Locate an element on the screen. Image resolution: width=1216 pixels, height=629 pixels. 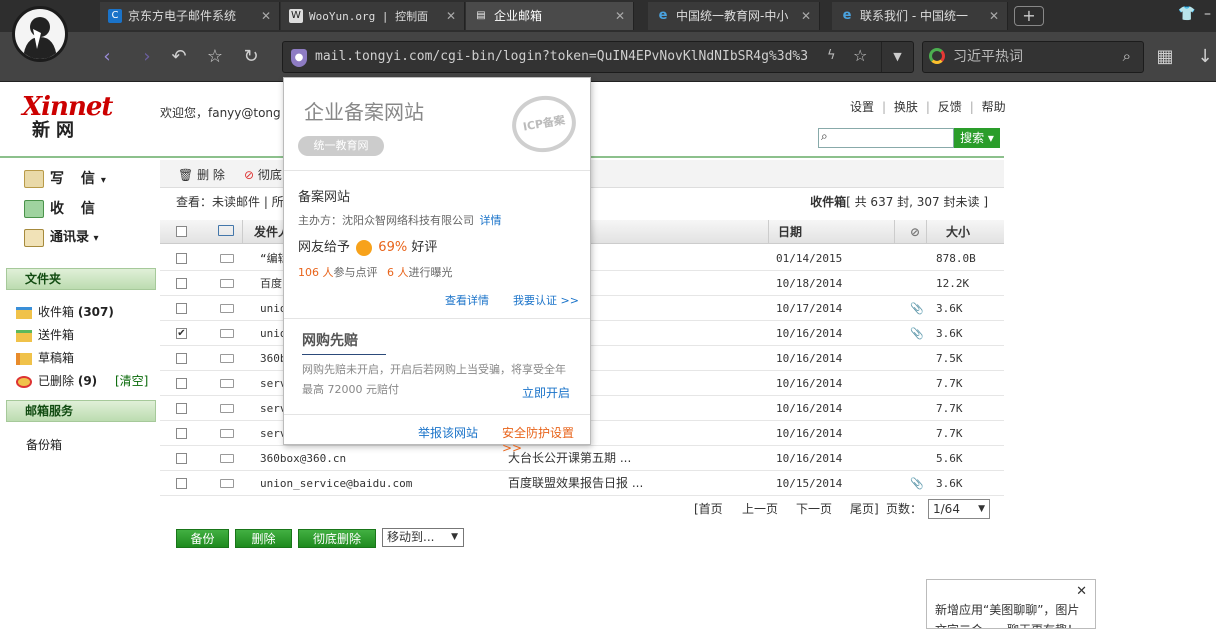
contacts-button: 通讯录 ▾ is located at coordinates (61, 236).